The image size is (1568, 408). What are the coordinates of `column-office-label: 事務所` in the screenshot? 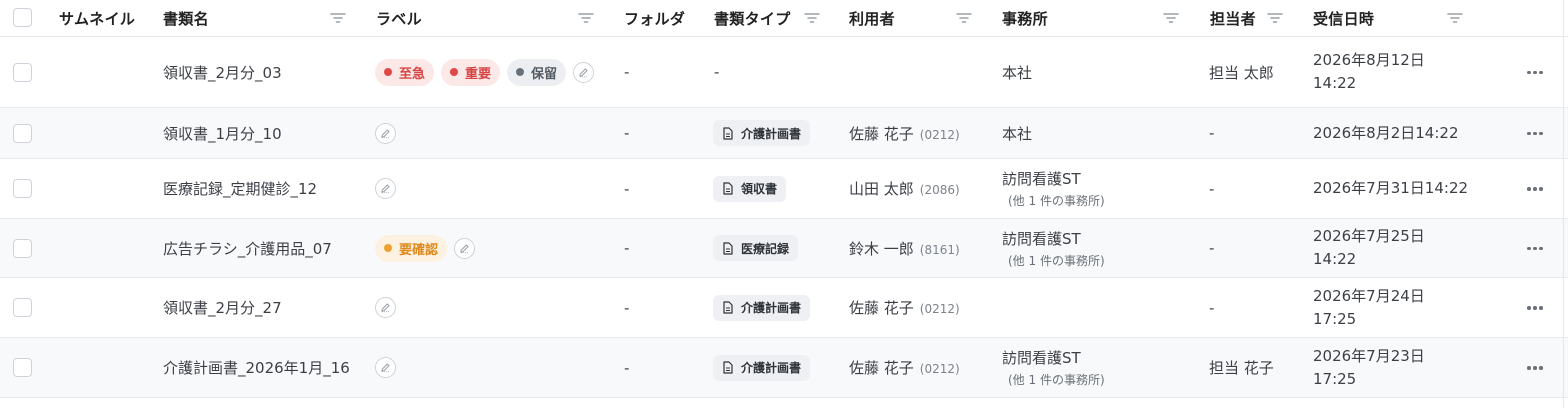 It's located at (1025, 18).